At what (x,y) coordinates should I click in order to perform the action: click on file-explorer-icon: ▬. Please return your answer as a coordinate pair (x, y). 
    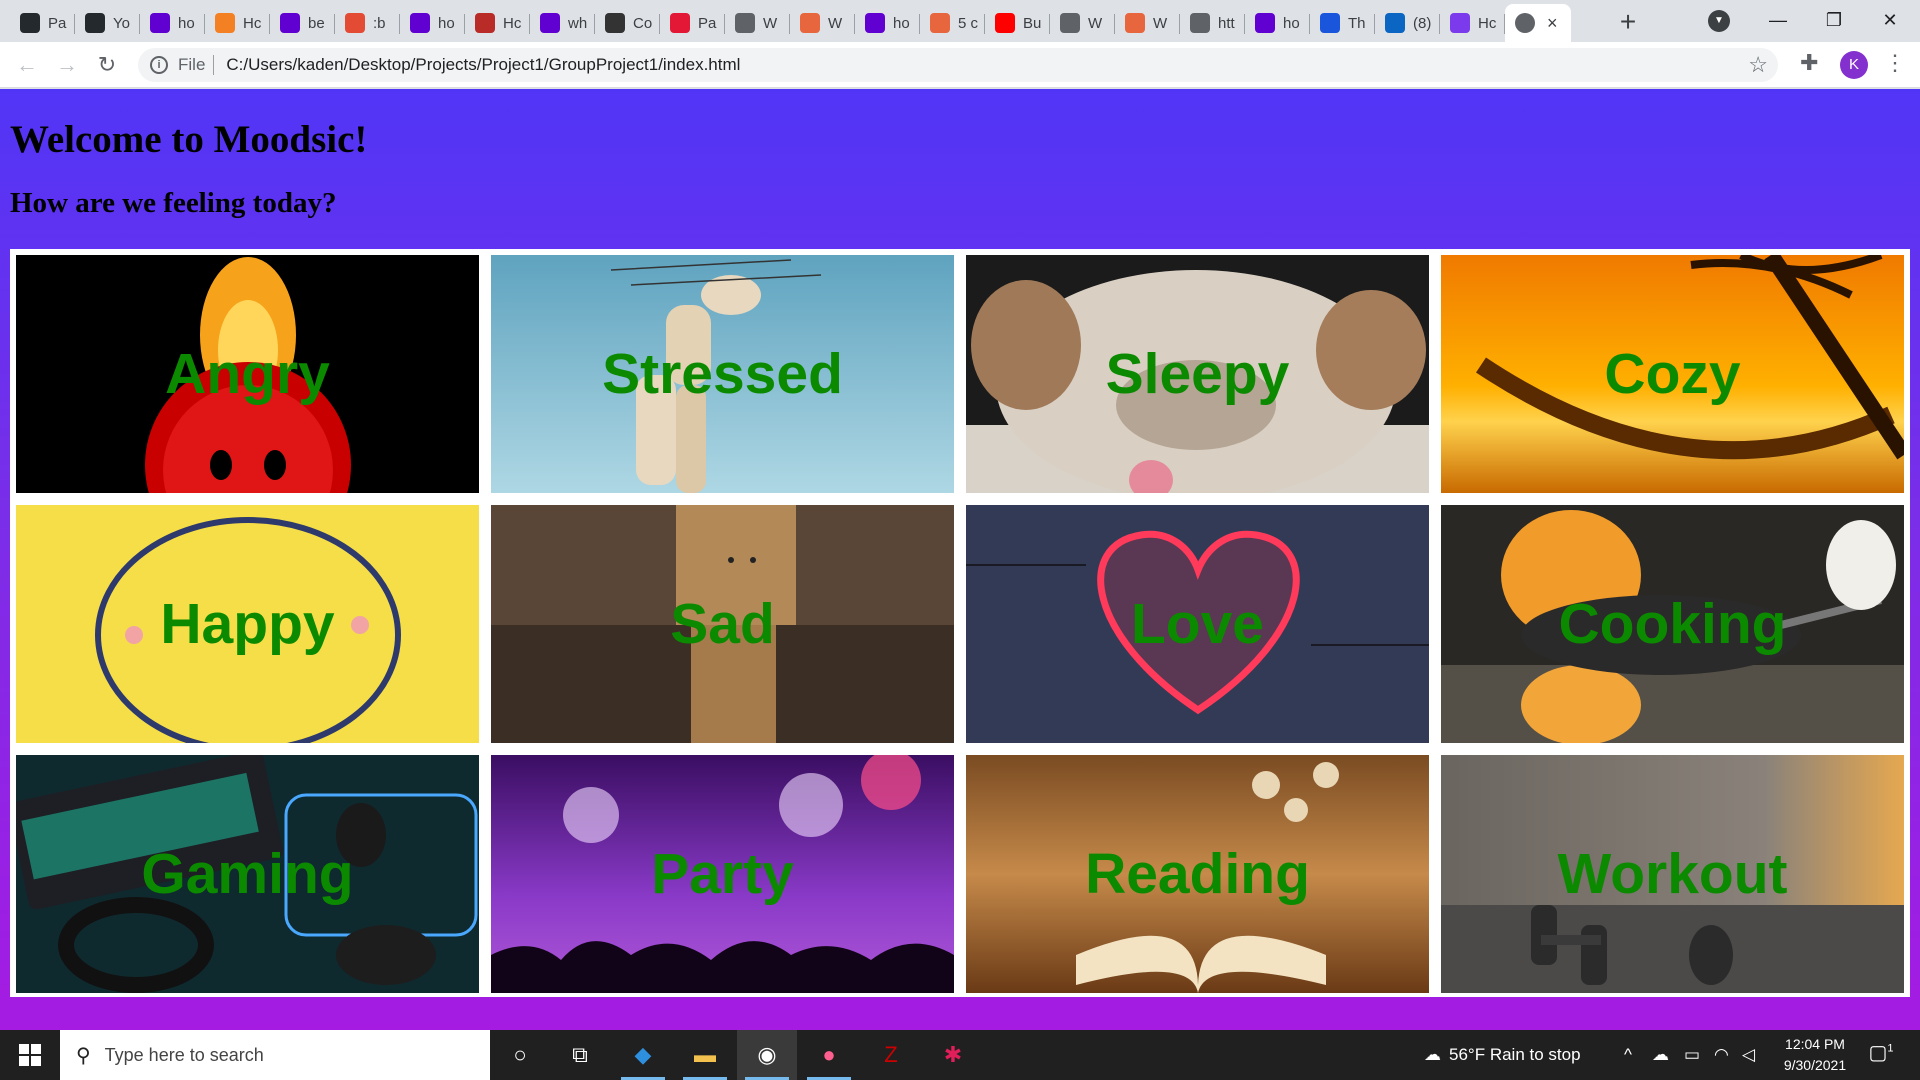
    Looking at the image, I should click on (705, 1055).